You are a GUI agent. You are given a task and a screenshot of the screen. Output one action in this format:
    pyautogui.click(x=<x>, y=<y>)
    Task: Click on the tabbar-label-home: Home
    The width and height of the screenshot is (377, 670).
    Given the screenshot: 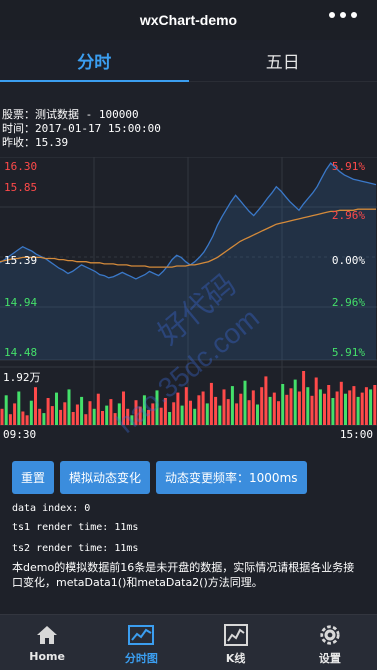 What is the action you would take?
    pyautogui.click(x=47, y=656)
    